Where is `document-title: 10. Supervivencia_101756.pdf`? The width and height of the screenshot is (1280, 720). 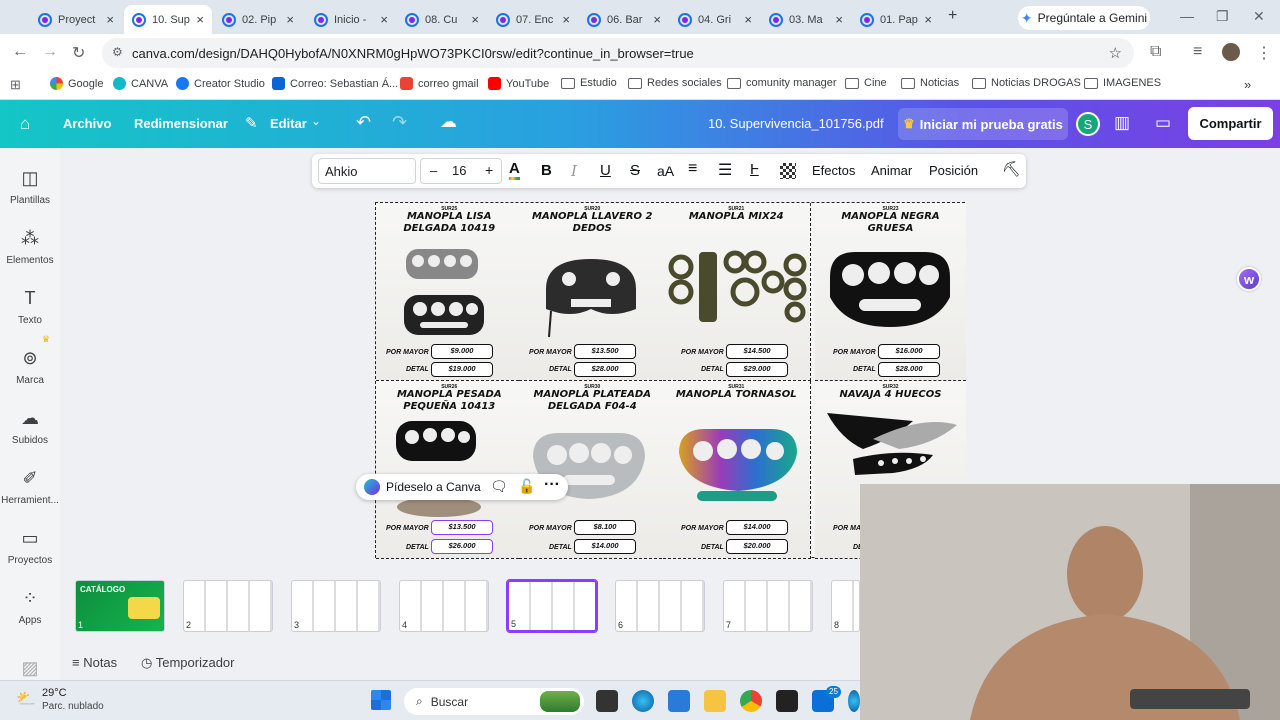
document-title: 10. Supervivencia_101756.pdf is located at coordinates (796, 123).